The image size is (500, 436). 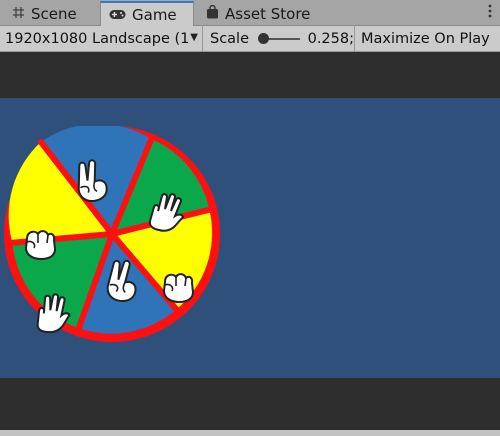 What do you see at coordinates (250, 433) in the screenshot?
I see `status-bar` at bounding box center [250, 433].